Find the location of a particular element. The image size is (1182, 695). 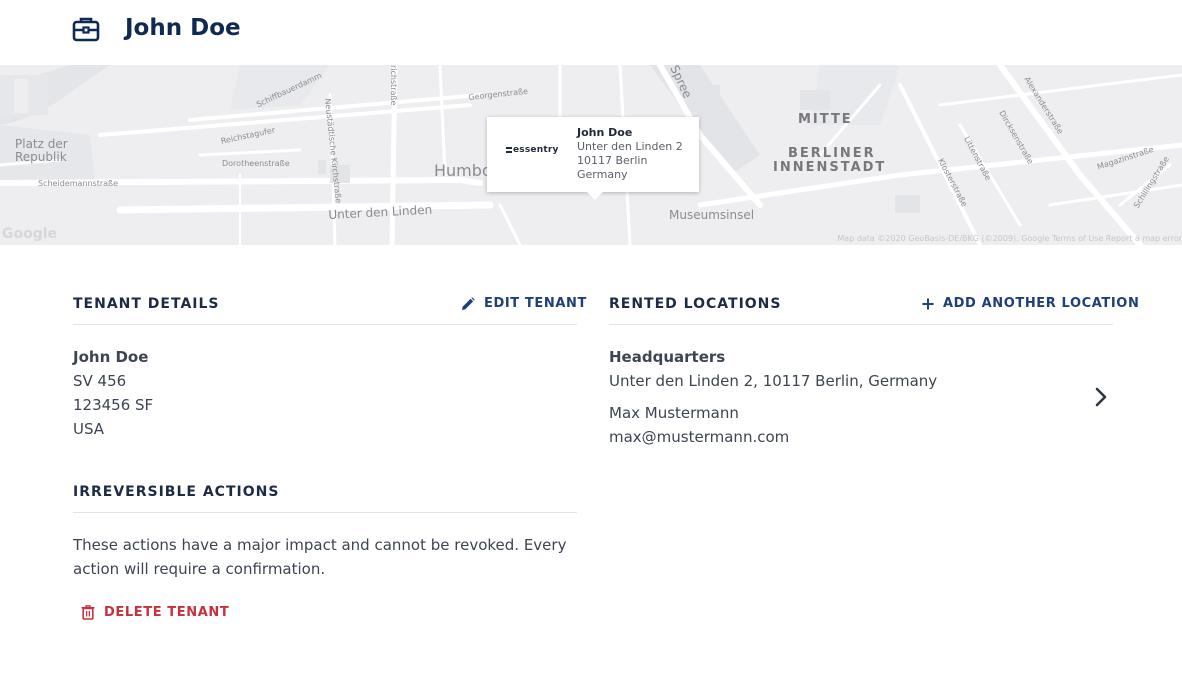

google-logo: Google is located at coordinates (30, 234).